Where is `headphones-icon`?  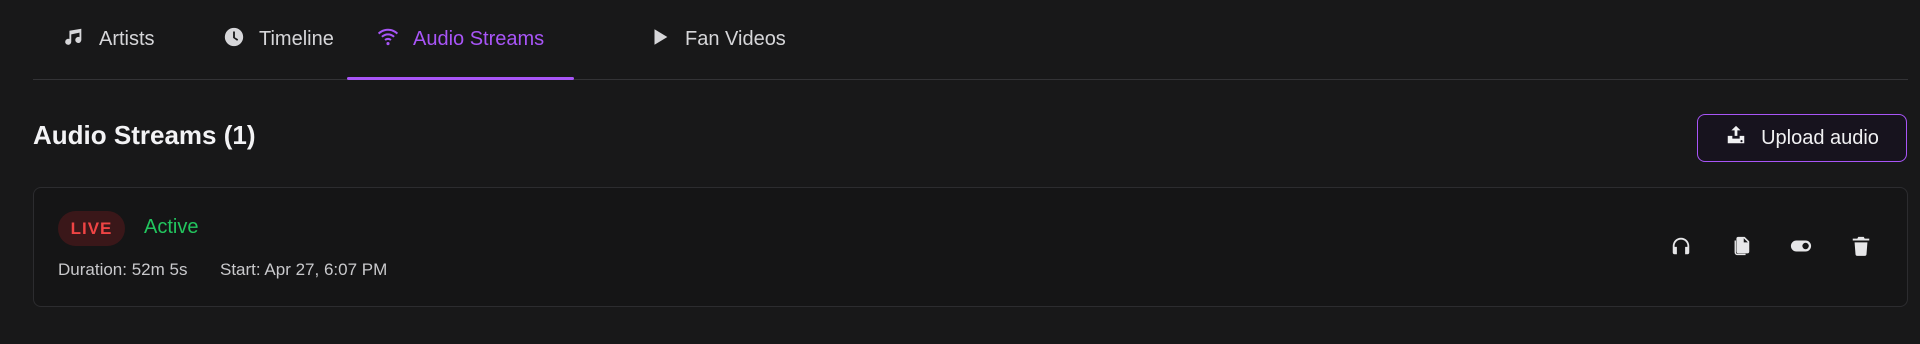
headphones-icon is located at coordinates (1681, 248).